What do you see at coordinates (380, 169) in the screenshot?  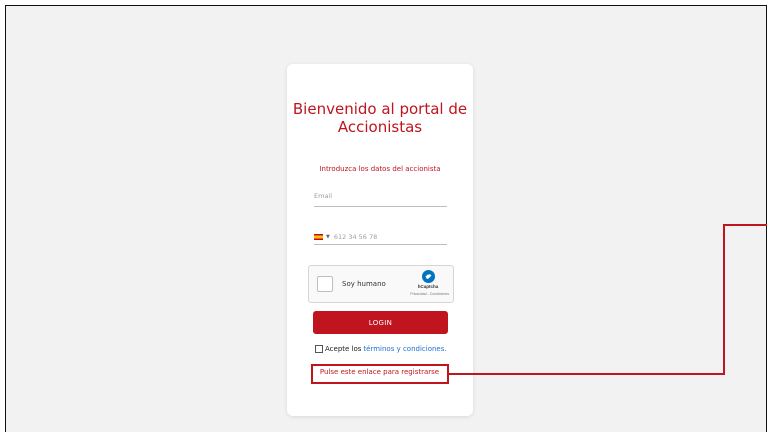 I see `login-subtitle: Introduzca los datos del accionista` at bounding box center [380, 169].